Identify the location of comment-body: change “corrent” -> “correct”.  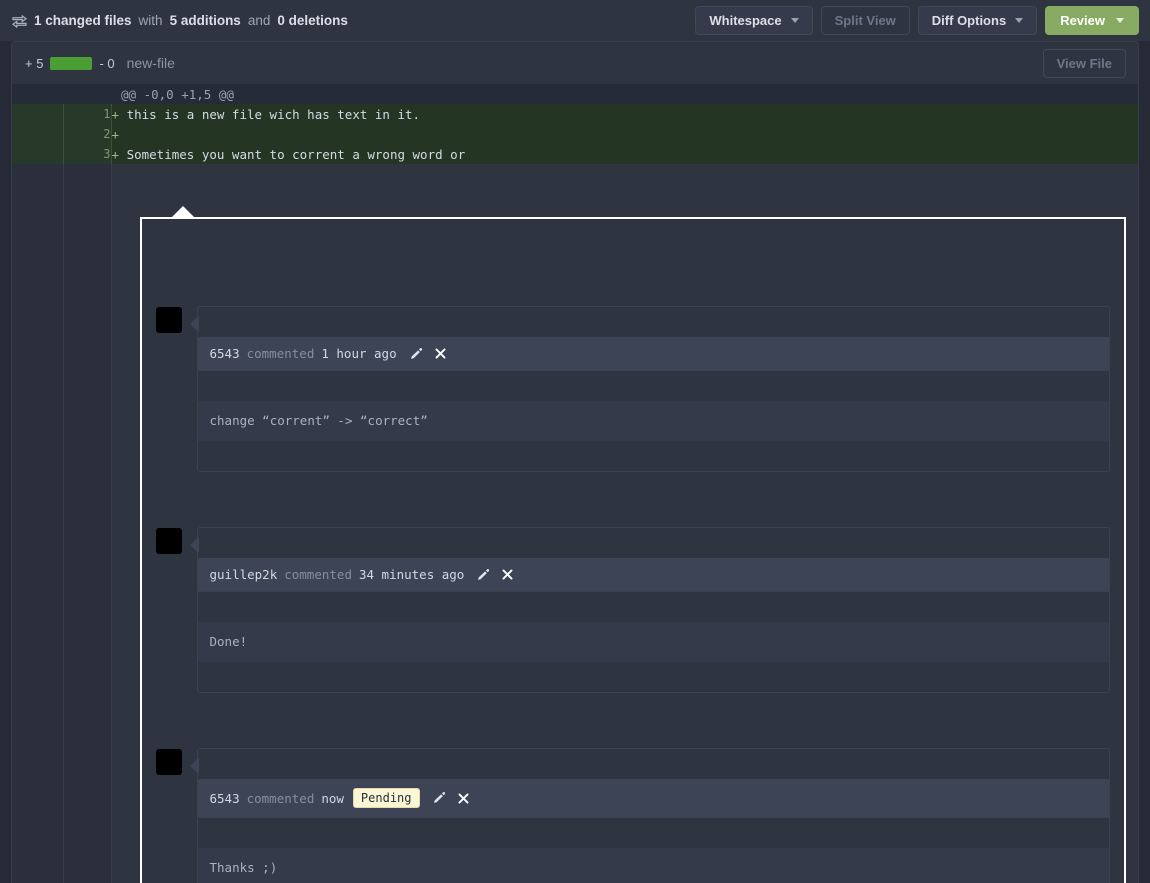
(653, 421).